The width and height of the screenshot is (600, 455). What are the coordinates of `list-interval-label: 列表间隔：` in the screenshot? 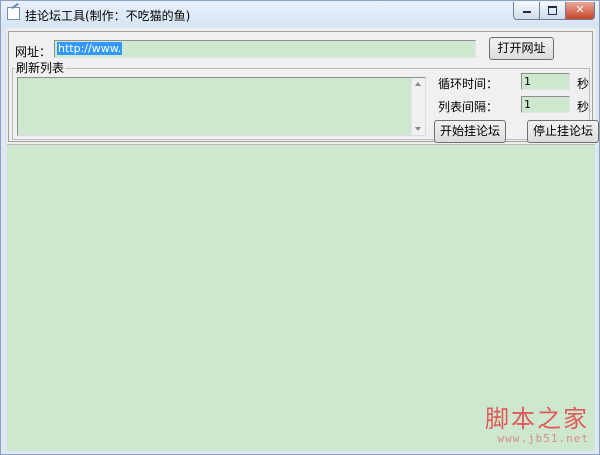 It's located at (468, 107).